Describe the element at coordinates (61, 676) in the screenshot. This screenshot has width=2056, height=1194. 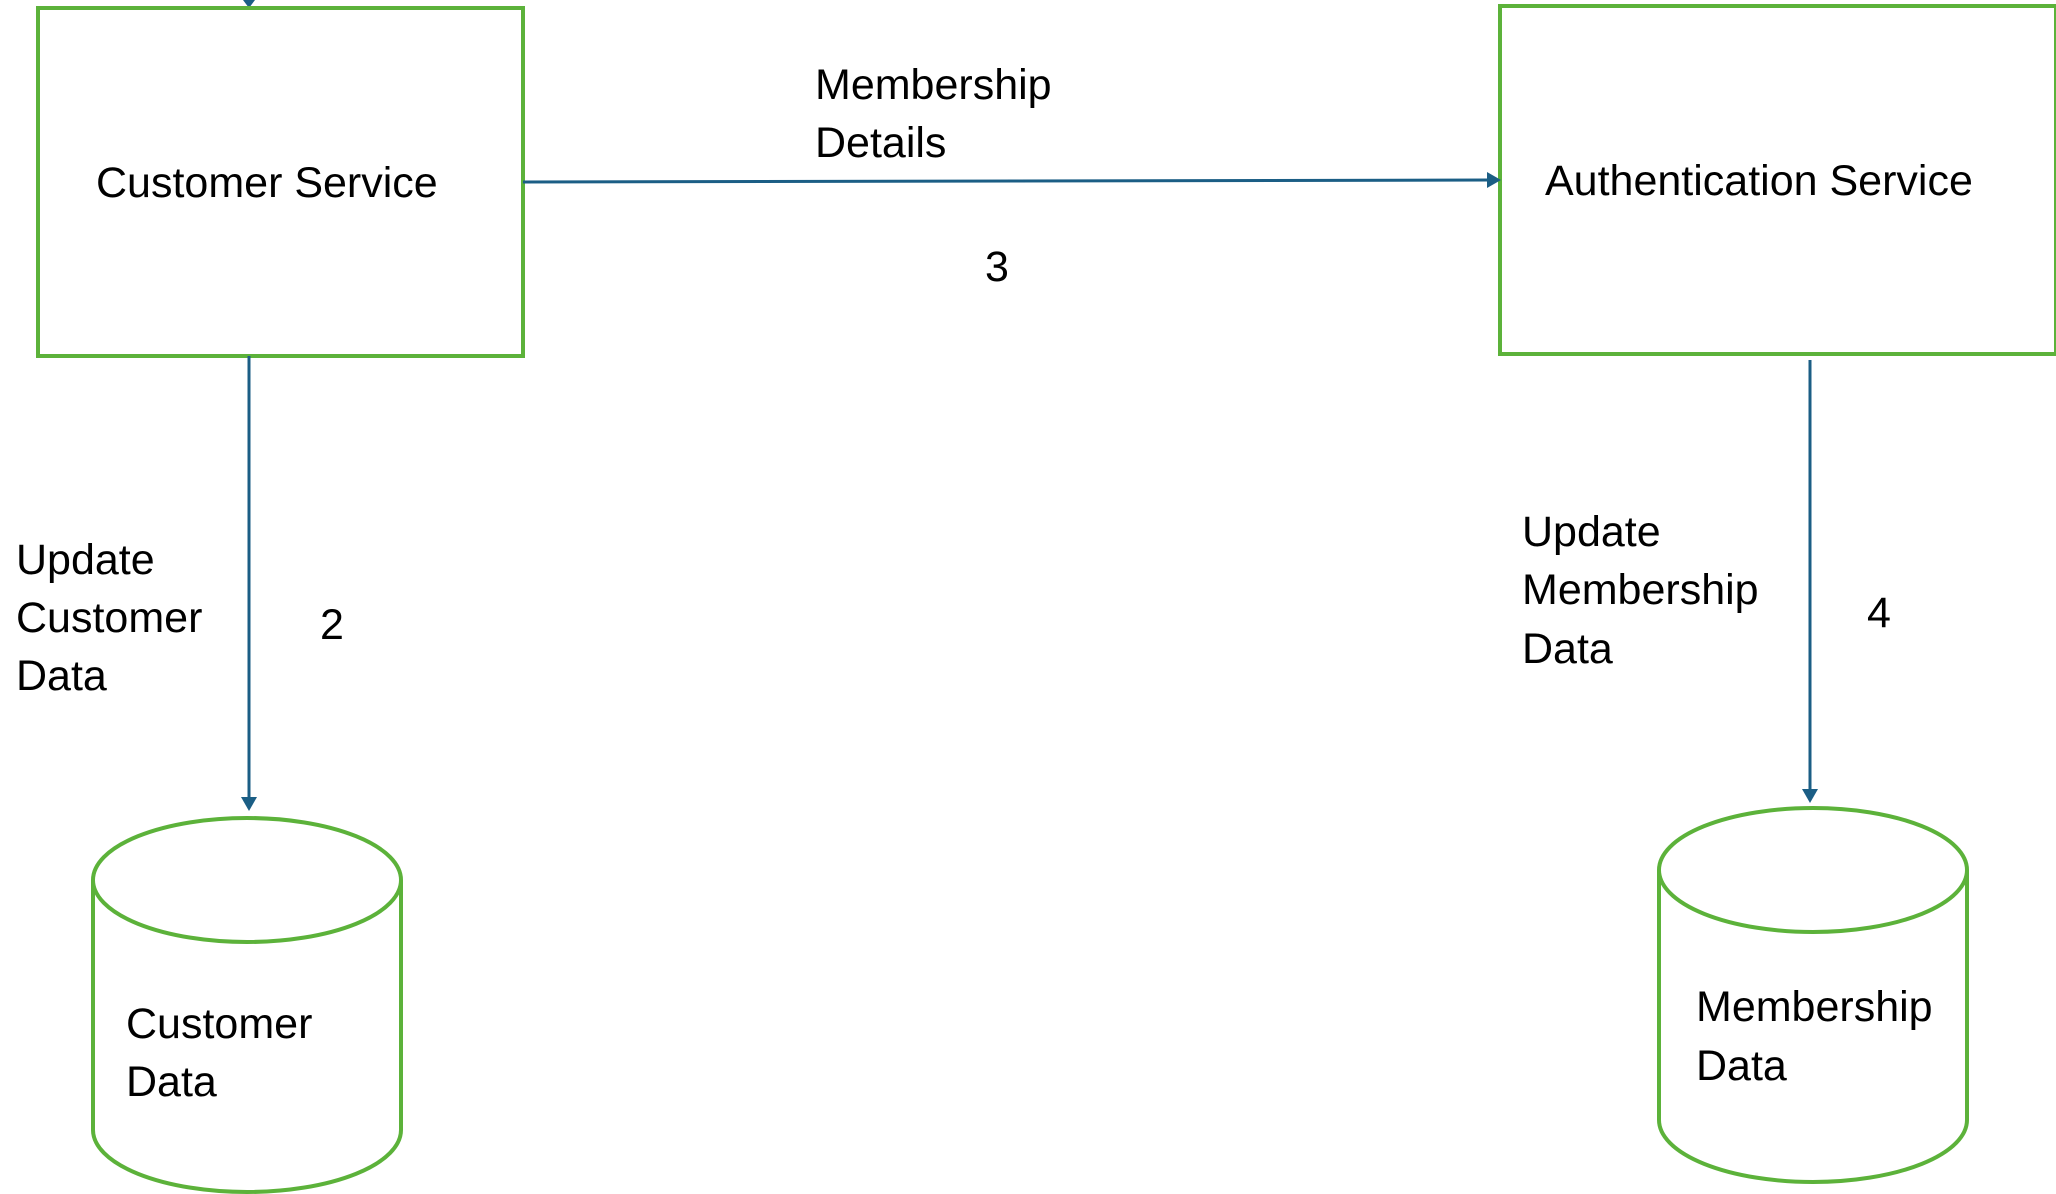
I see `update-customer-data-label-line3: Data` at that location.